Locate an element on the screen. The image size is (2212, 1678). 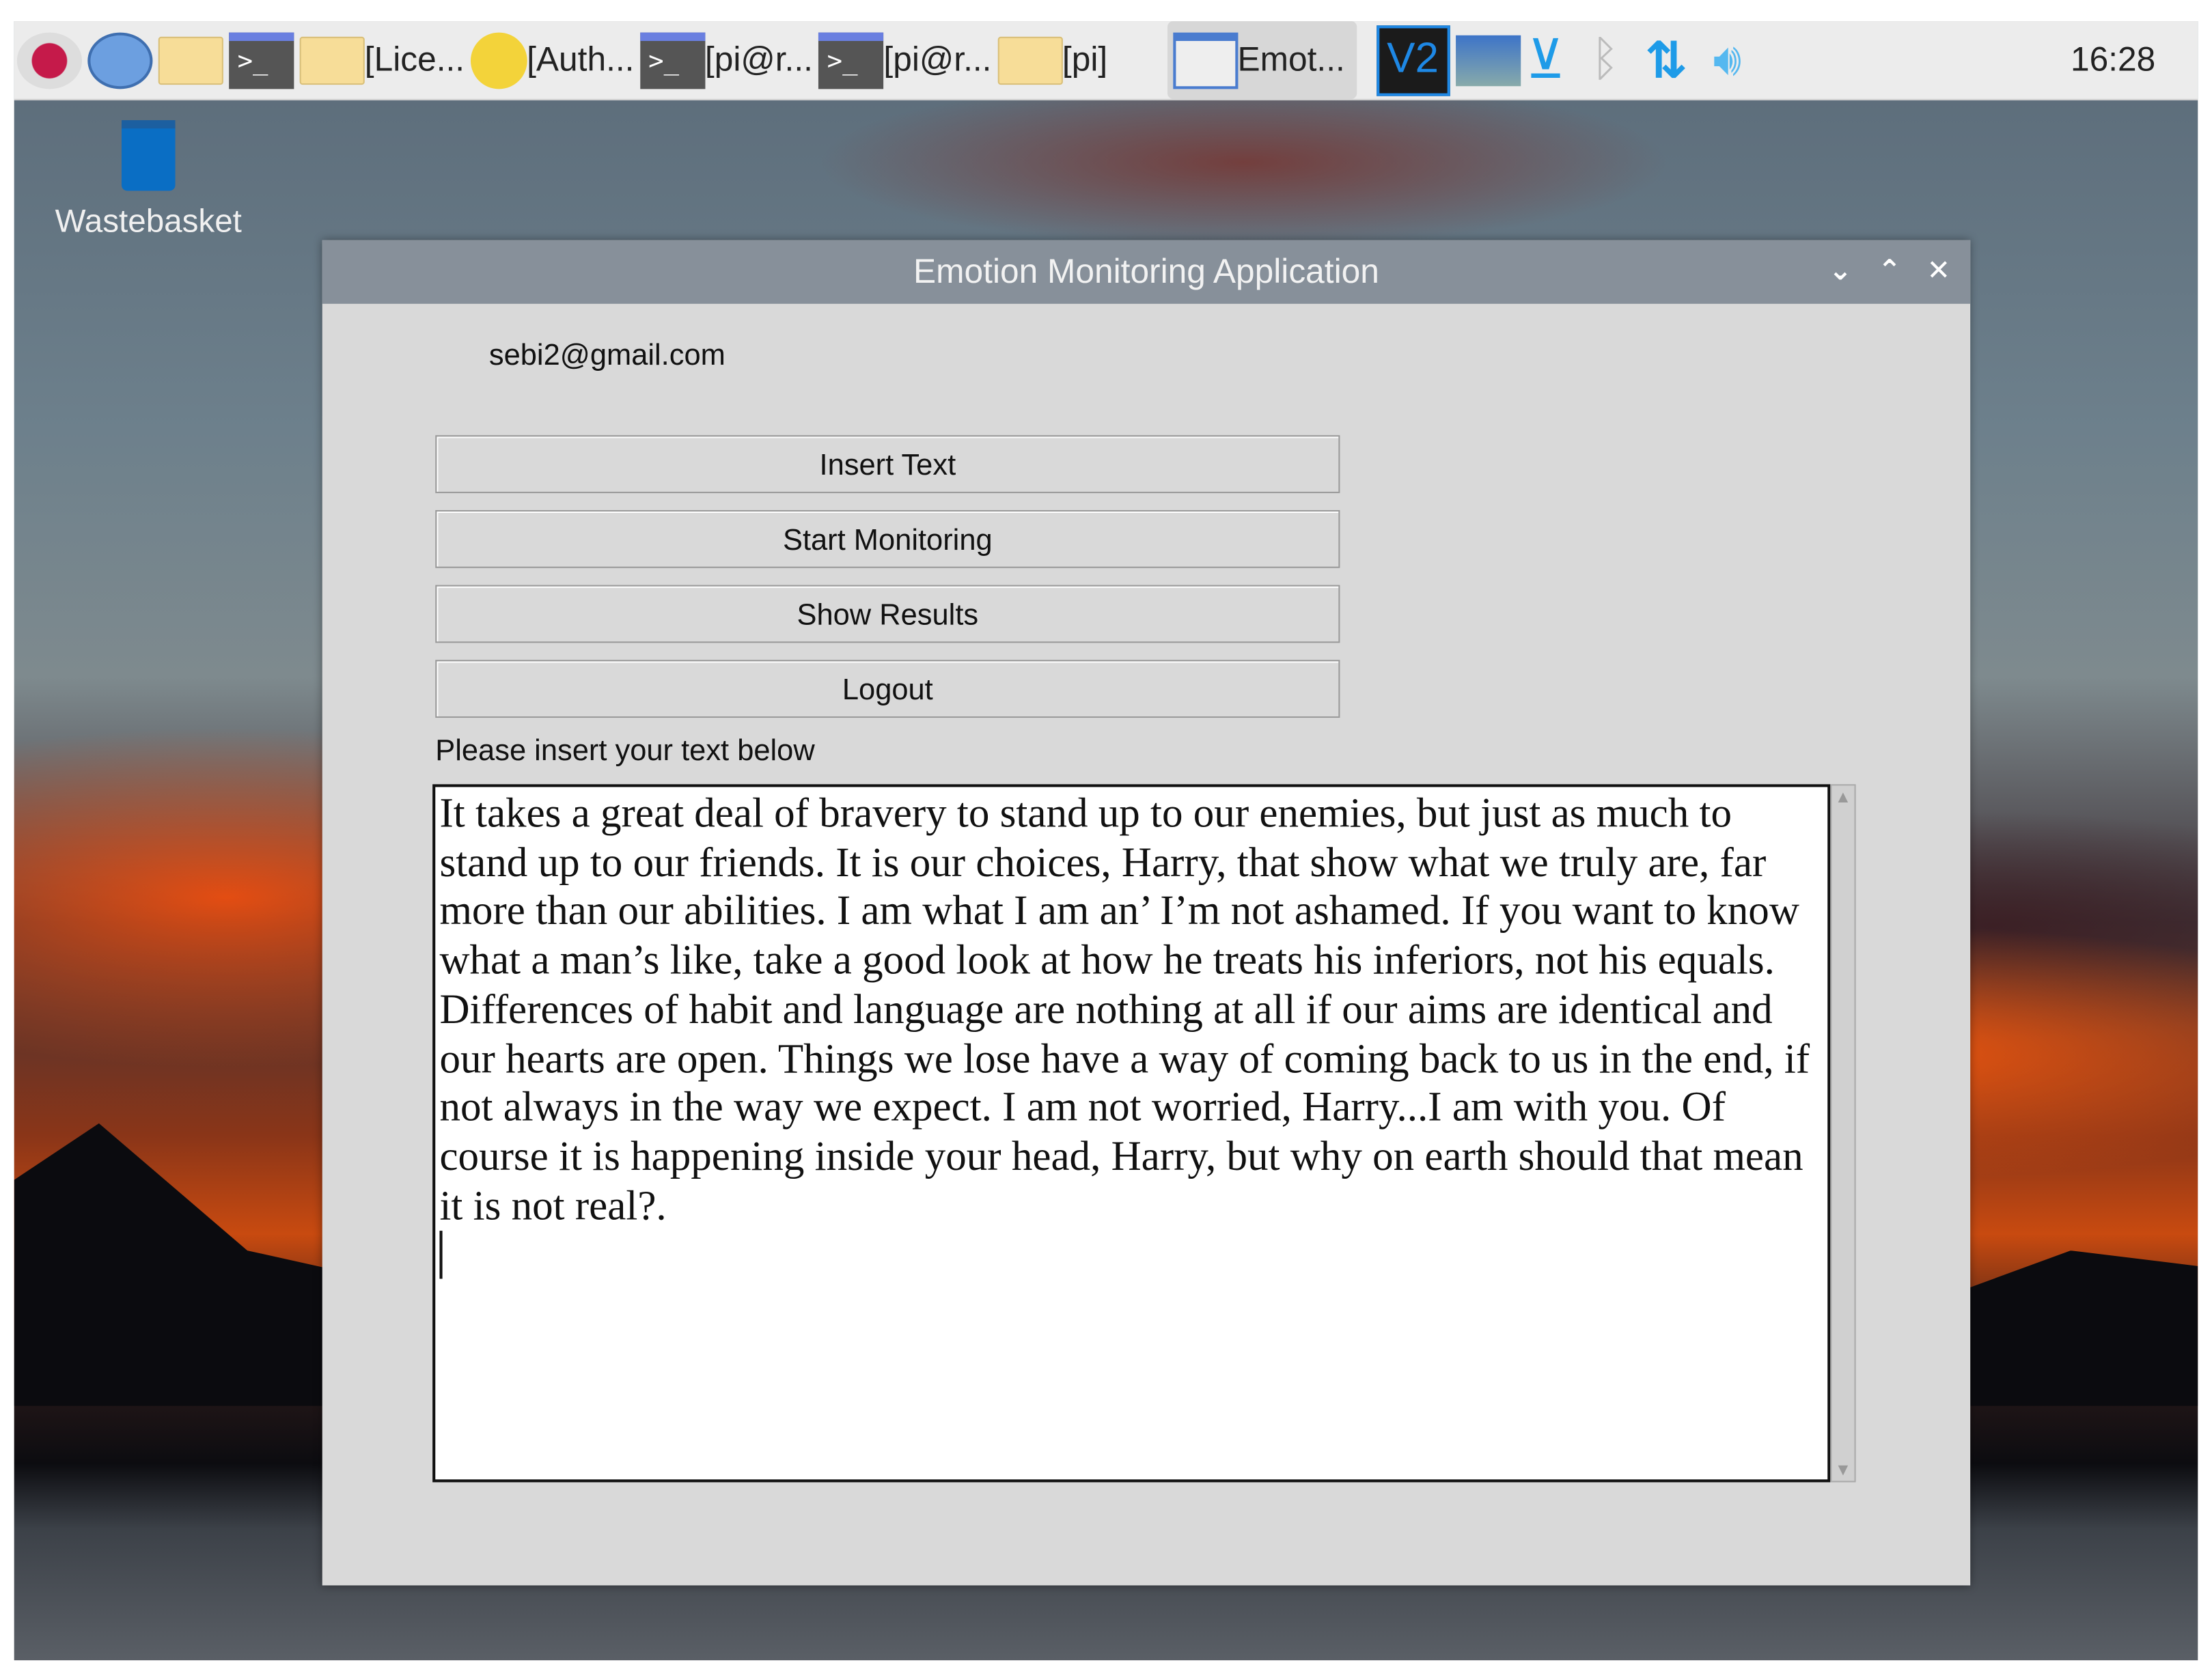
volume-tray: 🔊︎ is located at coordinates (1717, 60).